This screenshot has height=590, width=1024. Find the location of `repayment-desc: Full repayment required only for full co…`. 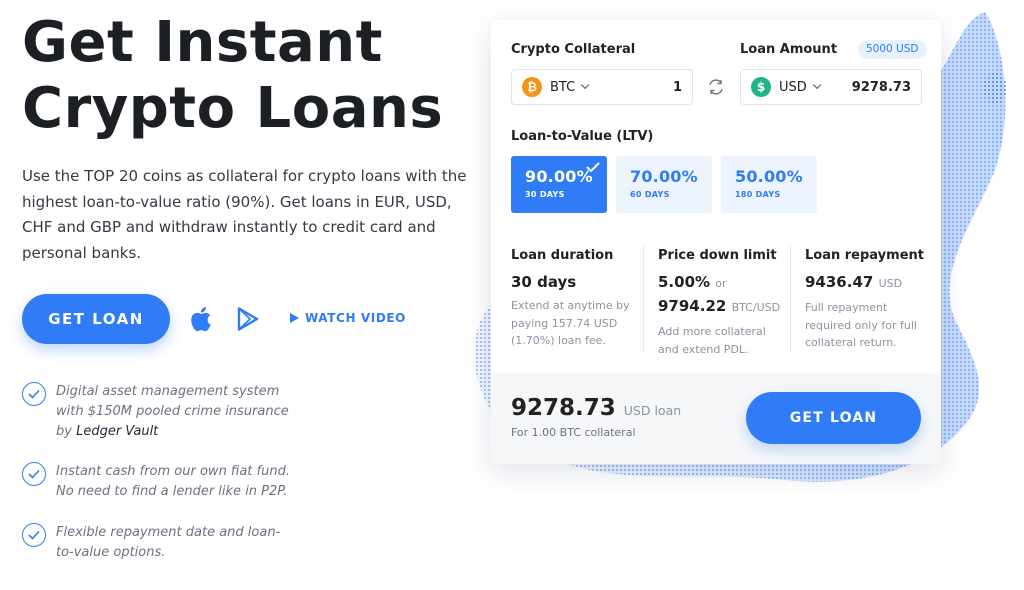

repayment-desc: Full repayment required only for full co… is located at coordinates (861, 325).